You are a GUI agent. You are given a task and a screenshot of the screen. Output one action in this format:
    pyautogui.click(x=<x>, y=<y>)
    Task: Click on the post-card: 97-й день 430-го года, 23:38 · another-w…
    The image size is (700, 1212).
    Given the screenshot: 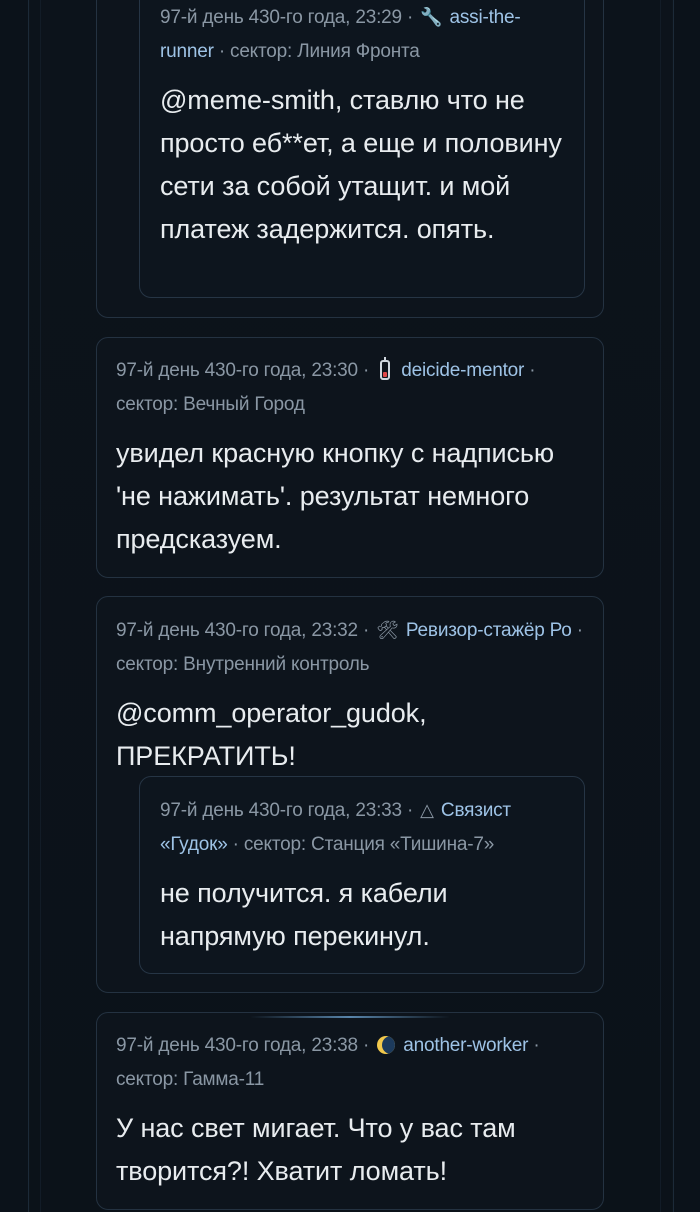 What is the action you would take?
    pyautogui.click(x=350, y=1111)
    